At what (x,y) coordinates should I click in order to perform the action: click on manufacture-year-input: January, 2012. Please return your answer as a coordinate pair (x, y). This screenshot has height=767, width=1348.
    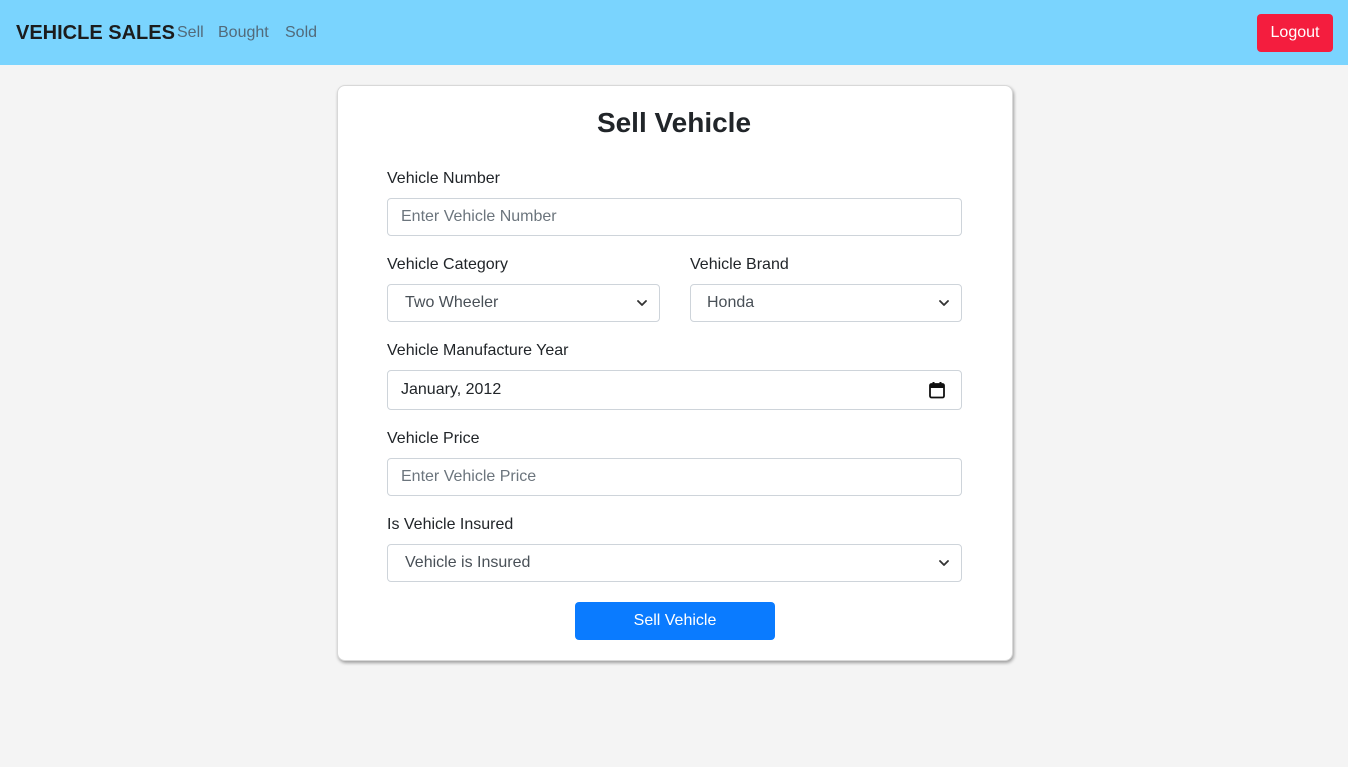
    Looking at the image, I should click on (674, 390).